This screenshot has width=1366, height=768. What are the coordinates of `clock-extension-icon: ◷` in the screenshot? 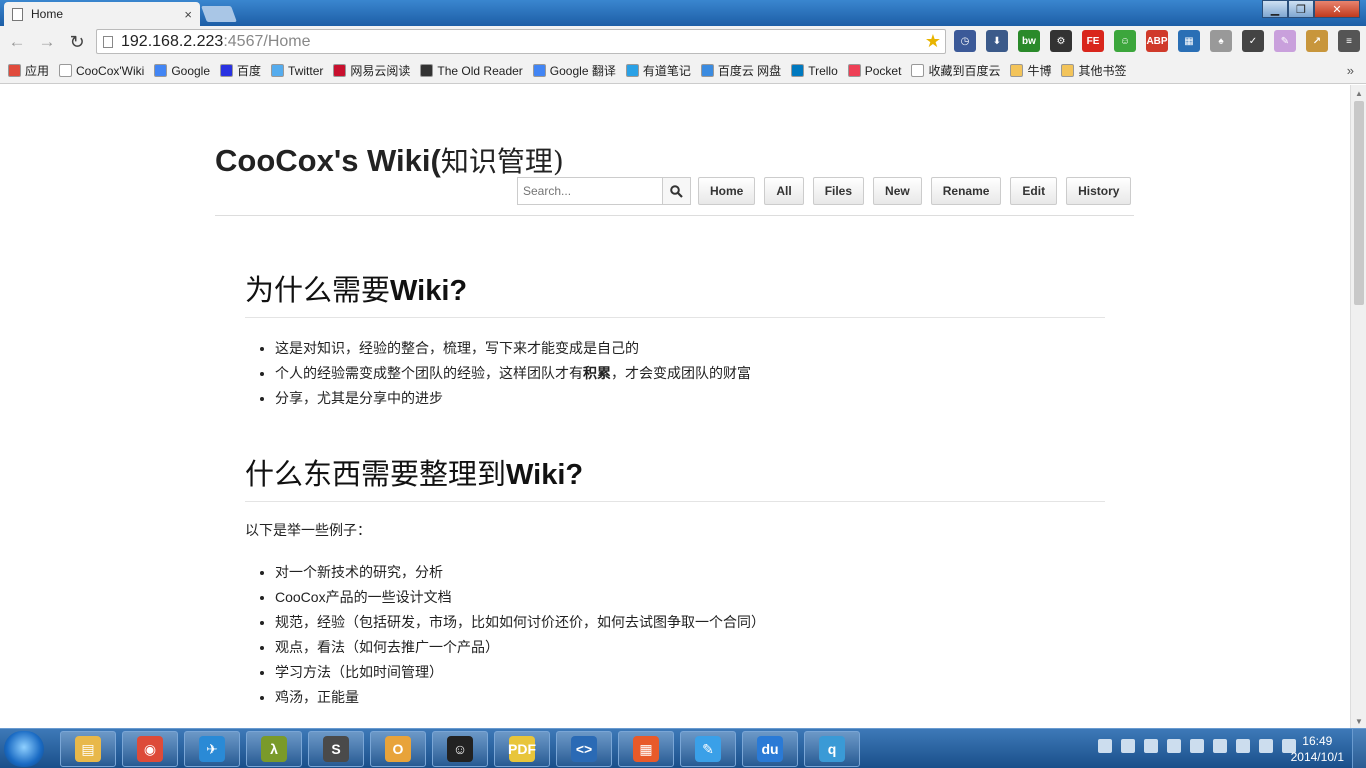 It's located at (965, 41).